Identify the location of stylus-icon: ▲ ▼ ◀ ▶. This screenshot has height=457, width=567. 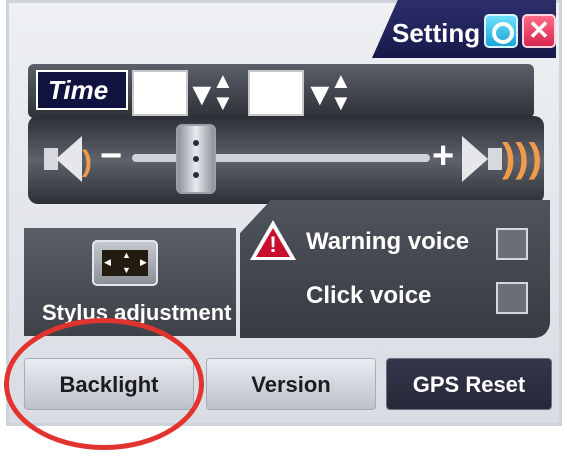
(125, 263).